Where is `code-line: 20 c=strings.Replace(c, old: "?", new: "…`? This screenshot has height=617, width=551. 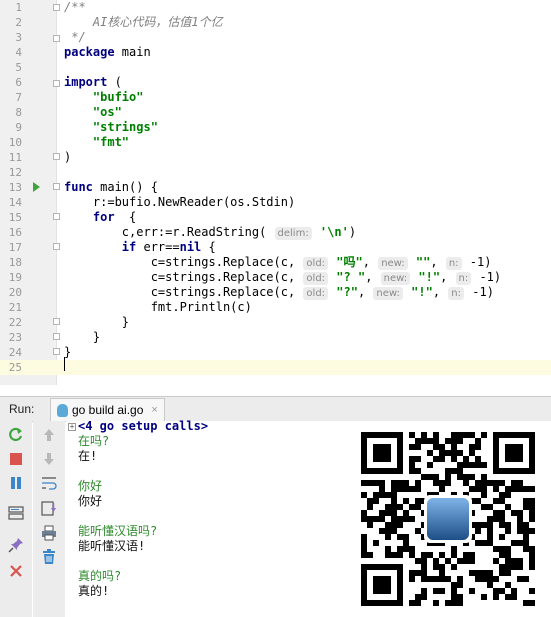
code-line: 20 c=strings.Replace(c, old: "?", new: "… is located at coordinates (275, 292).